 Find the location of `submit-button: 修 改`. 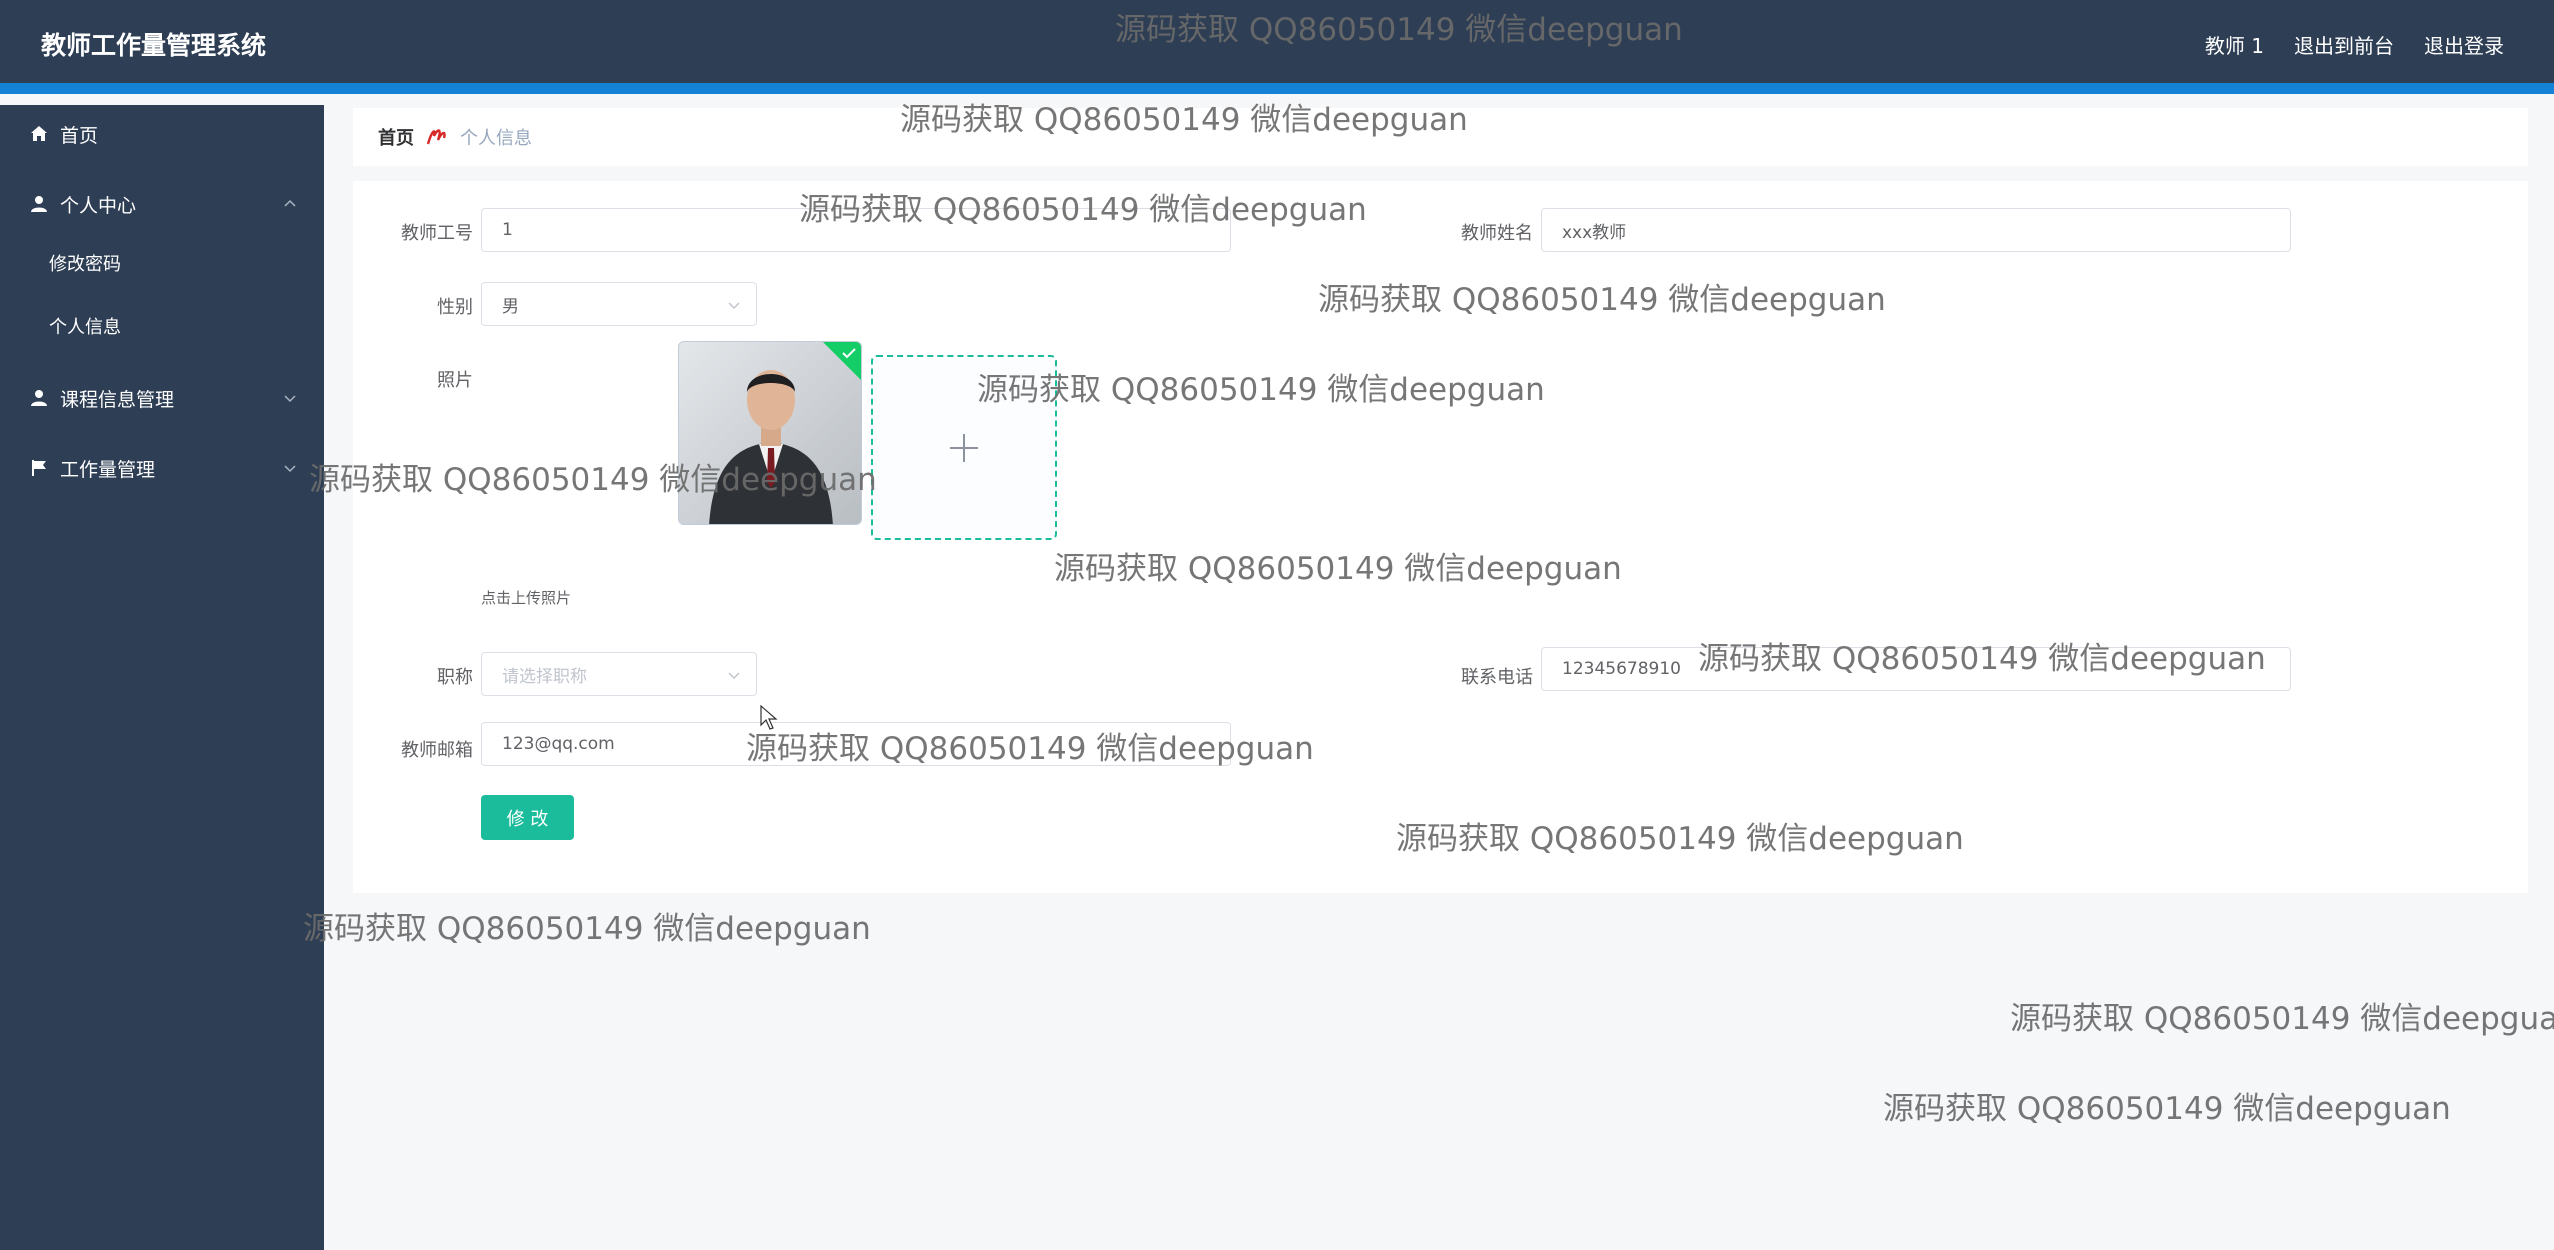

submit-button: 修 改 is located at coordinates (527, 817).